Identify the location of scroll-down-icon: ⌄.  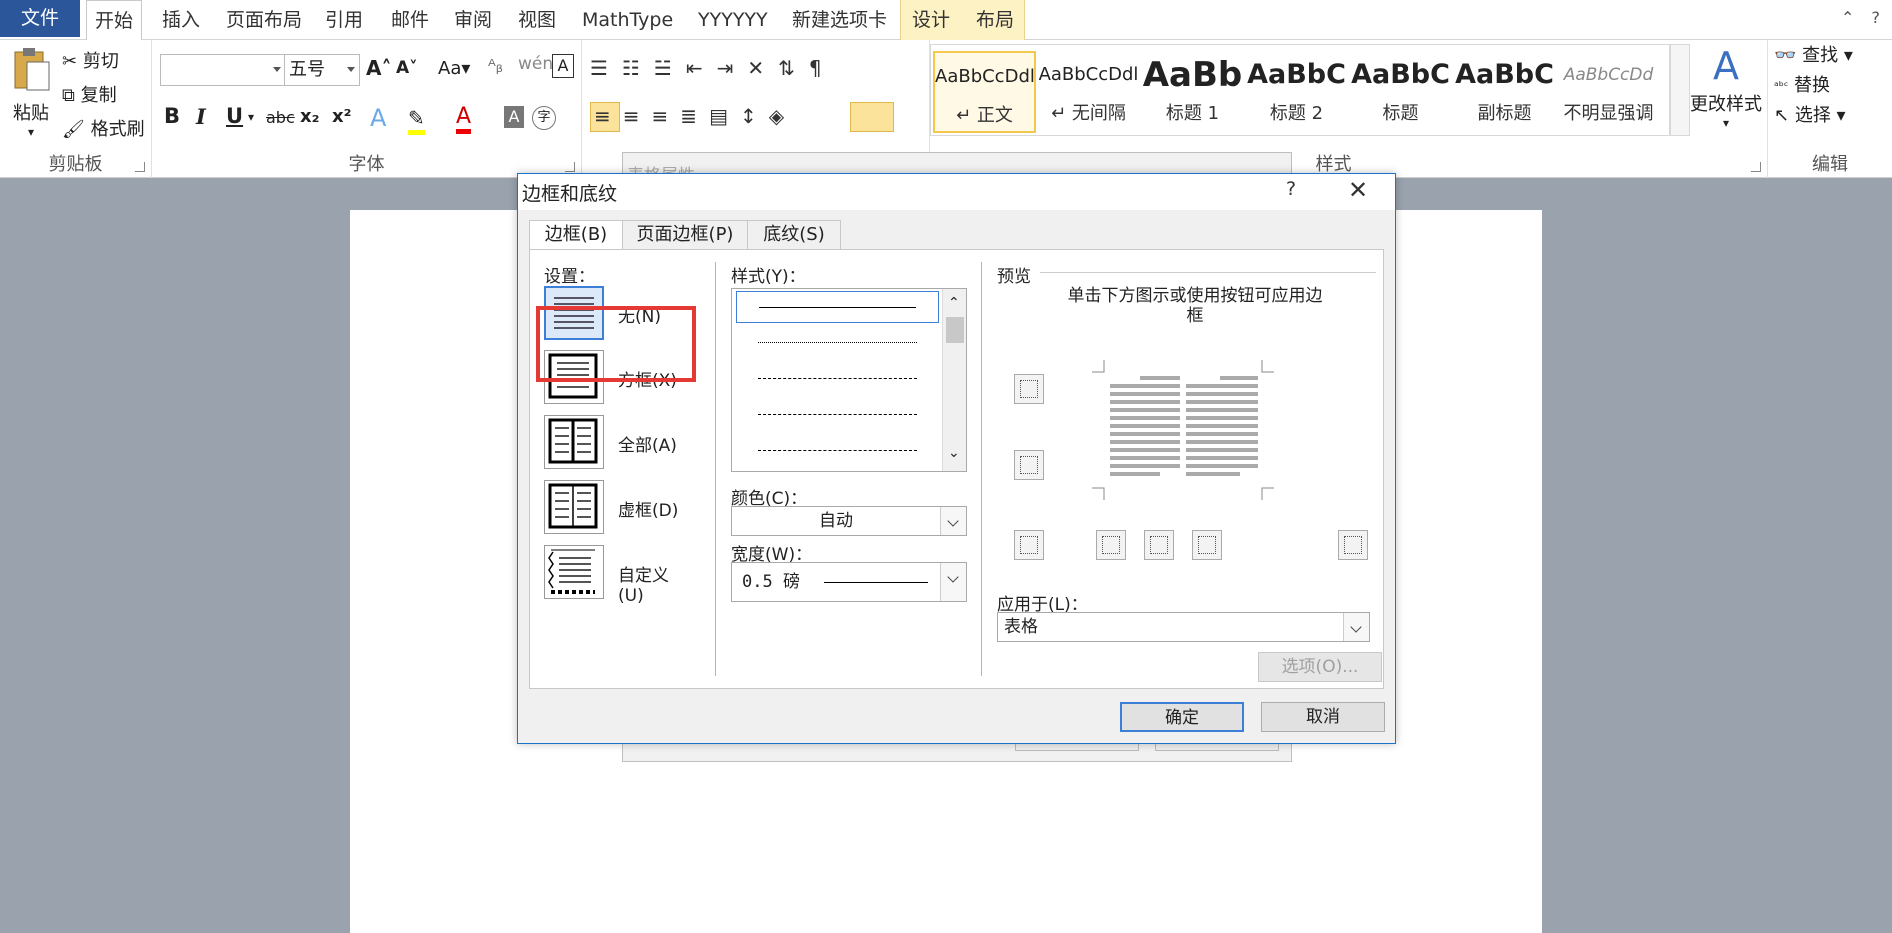
(954, 453).